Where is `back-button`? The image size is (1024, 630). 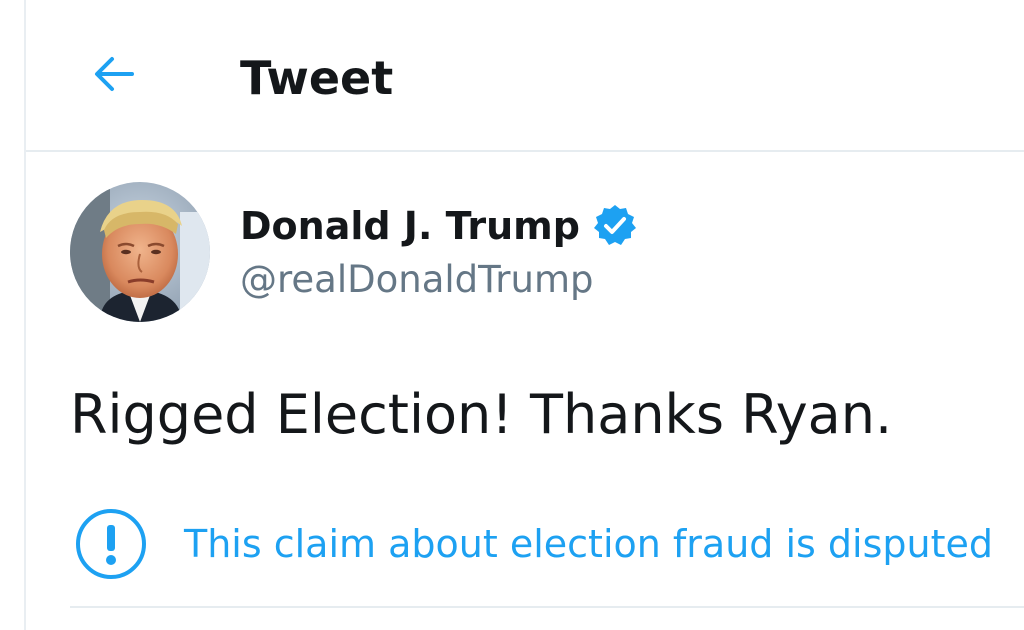 back-button is located at coordinates (114, 74).